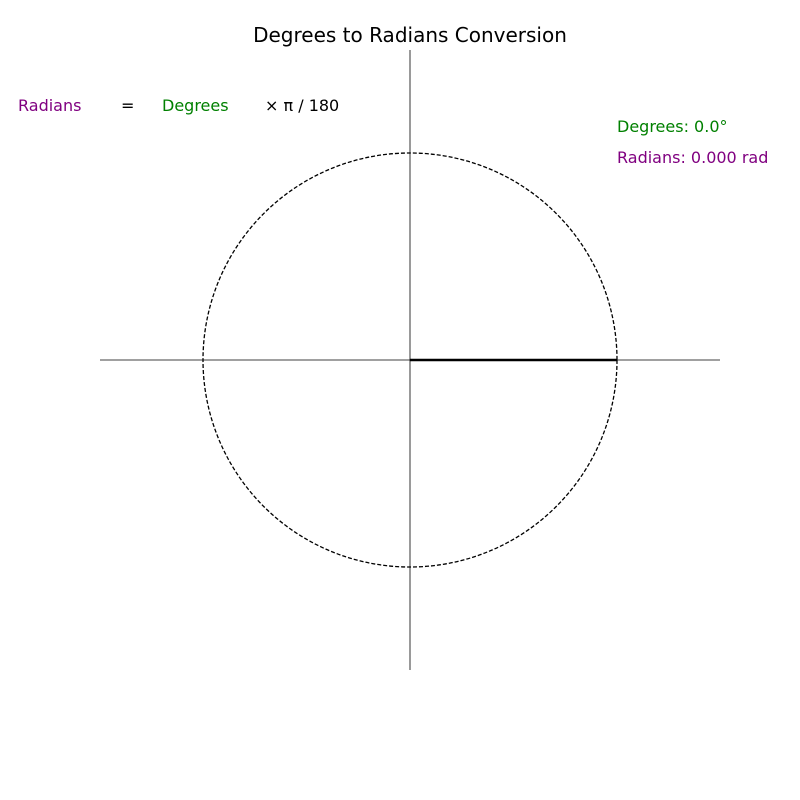 The height and width of the screenshot is (800, 800). I want to click on formula-degrees-label: Degrees, so click(195, 105).